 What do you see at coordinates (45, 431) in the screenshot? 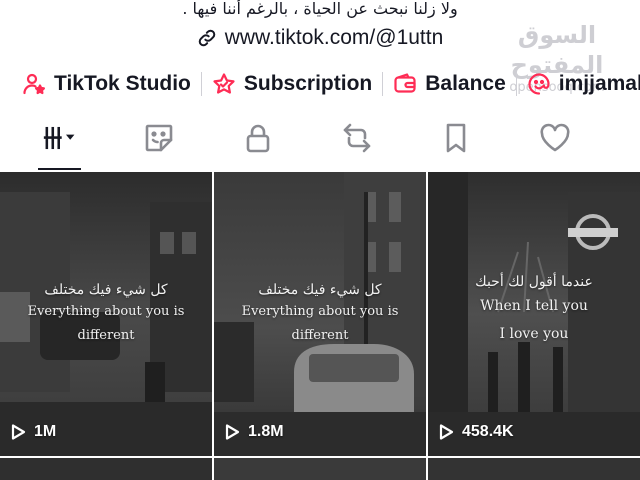
I see `view-count-value: 1M` at bounding box center [45, 431].